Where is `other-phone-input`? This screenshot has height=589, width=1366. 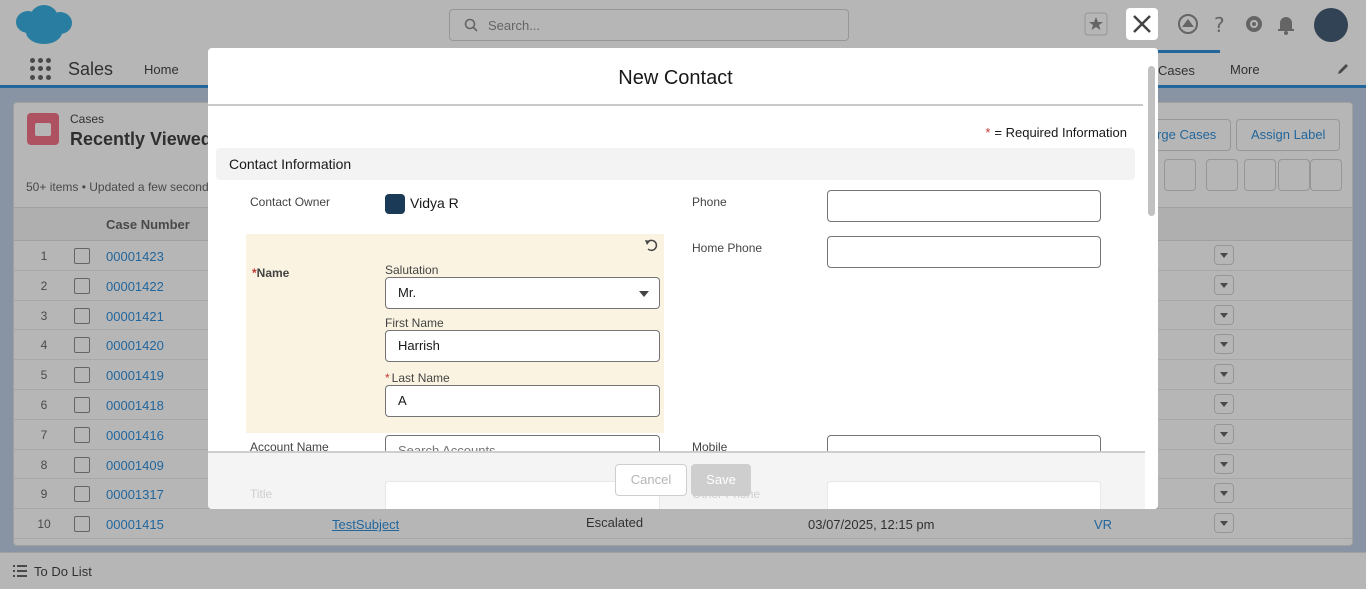 other-phone-input is located at coordinates (964, 495).